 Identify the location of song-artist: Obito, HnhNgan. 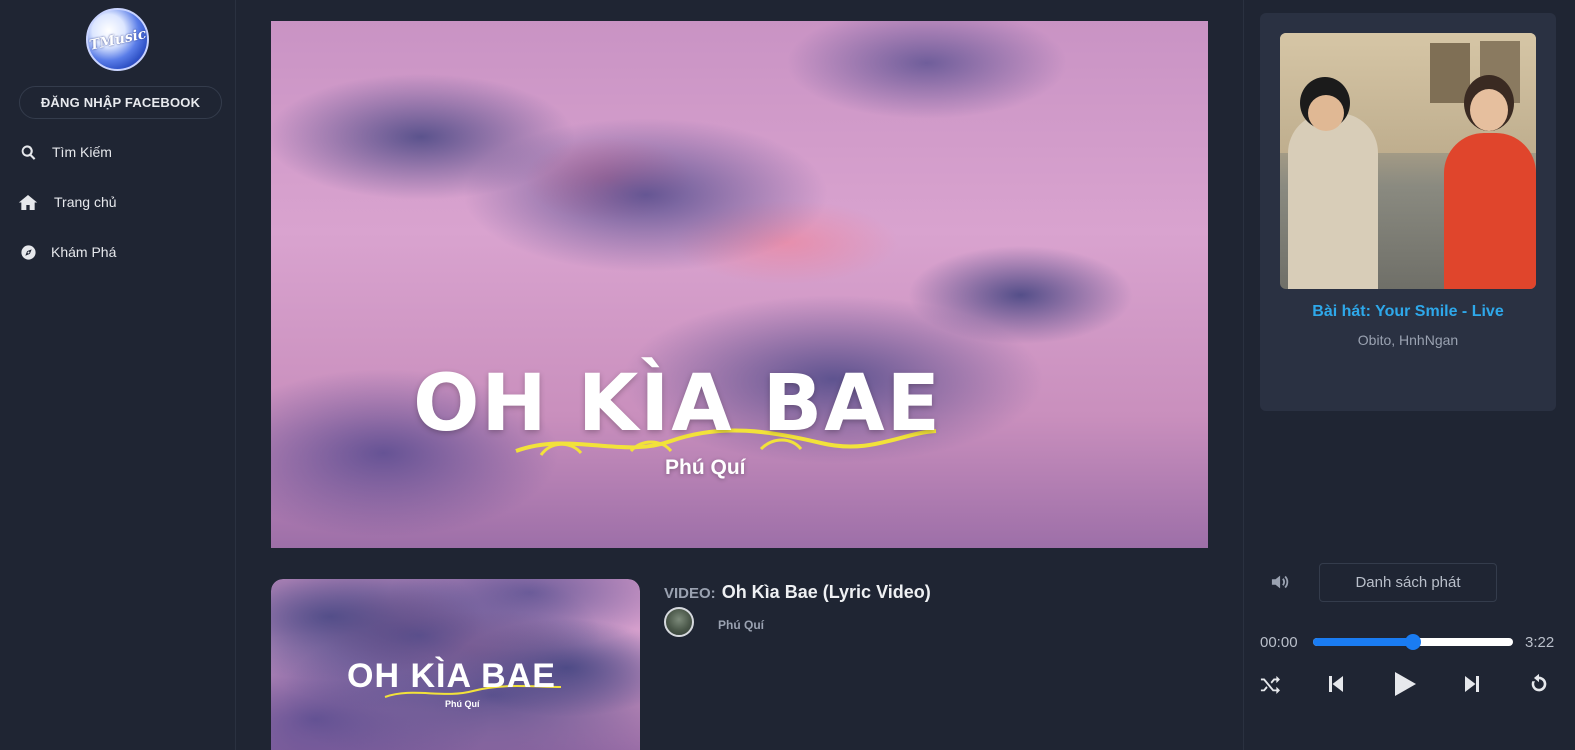
(1408, 340).